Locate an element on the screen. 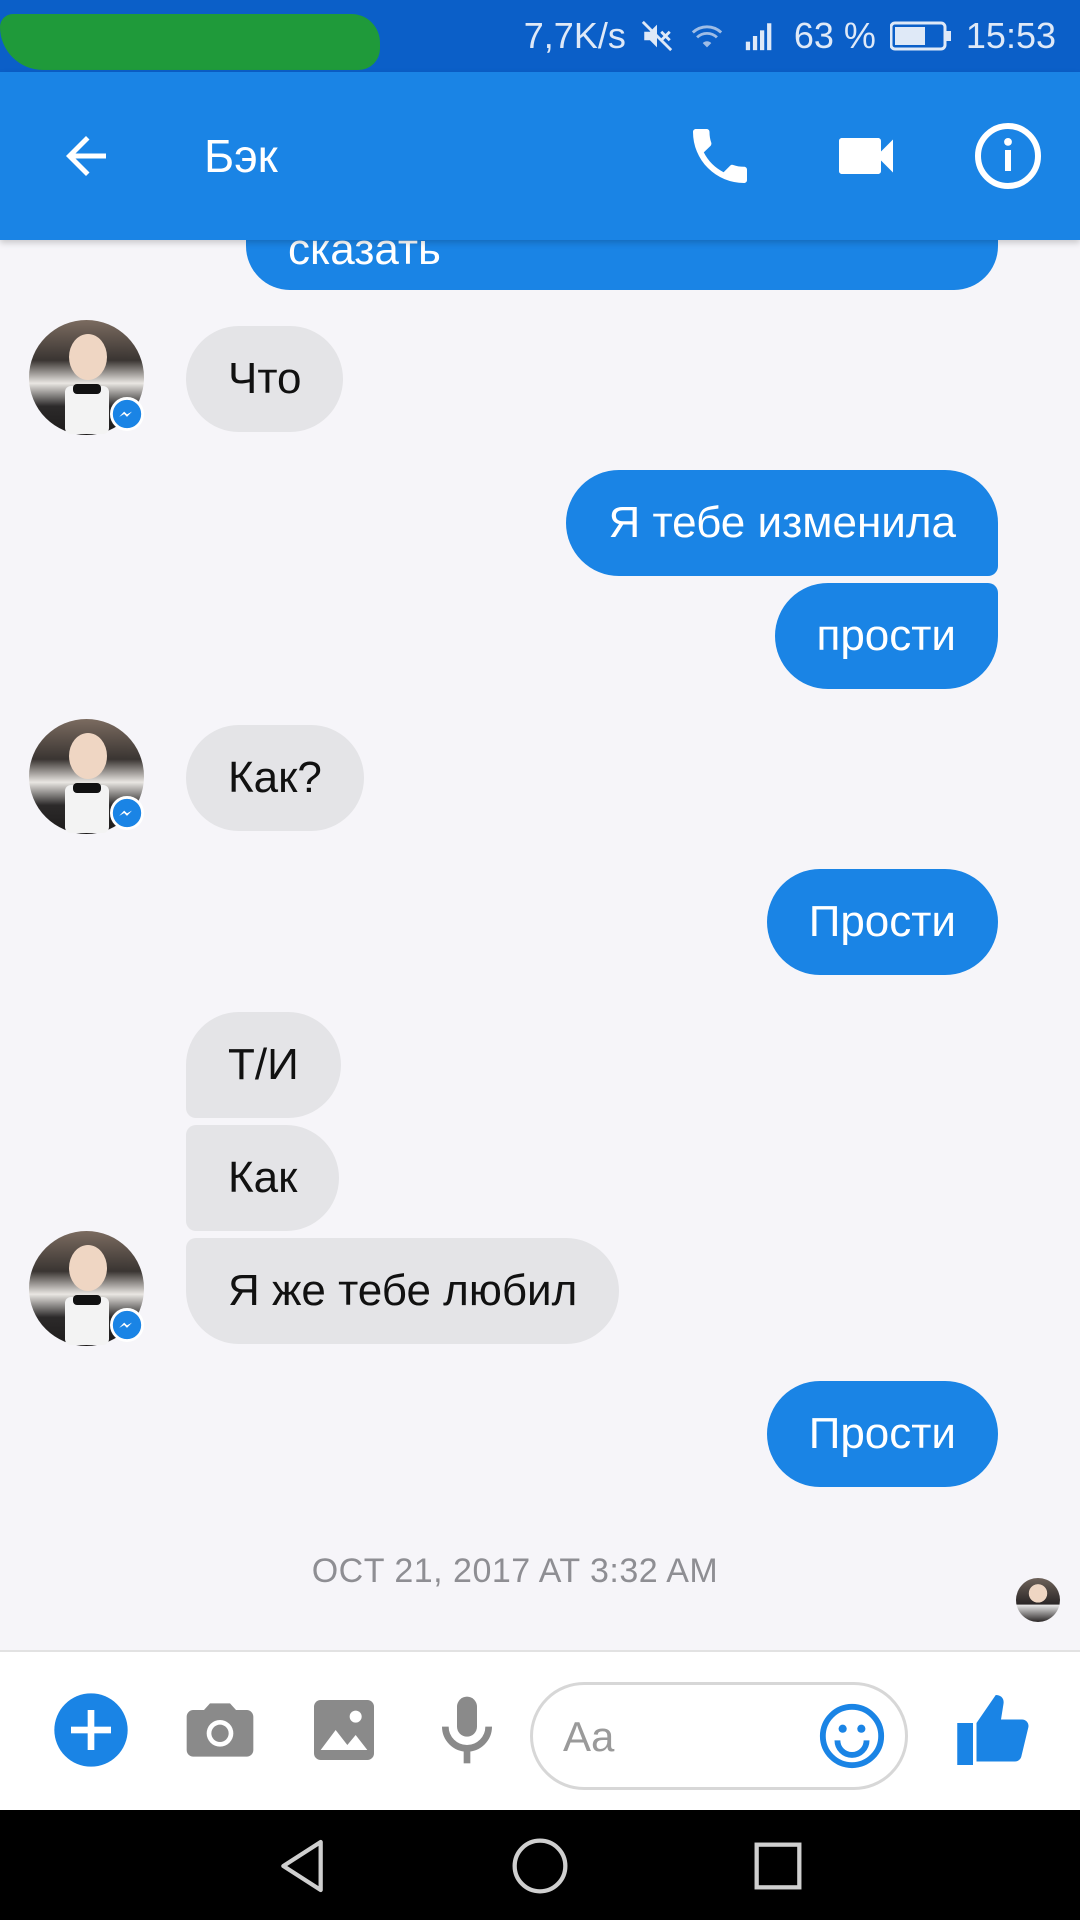  incoming-message: Я же тебе любил is located at coordinates (403, 1291).